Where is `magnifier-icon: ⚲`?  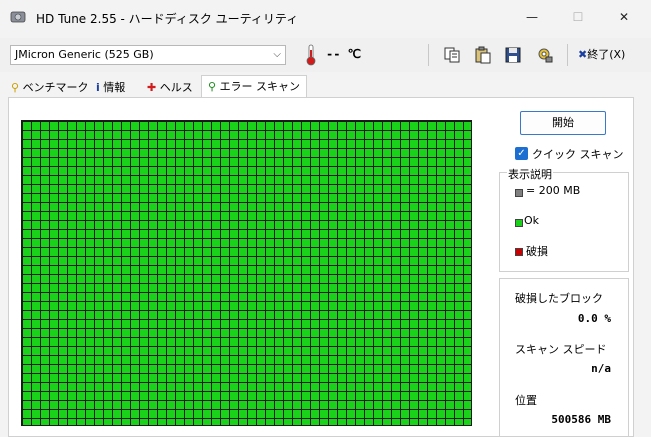 magnifier-icon: ⚲ is located at coordinates (212, 86).